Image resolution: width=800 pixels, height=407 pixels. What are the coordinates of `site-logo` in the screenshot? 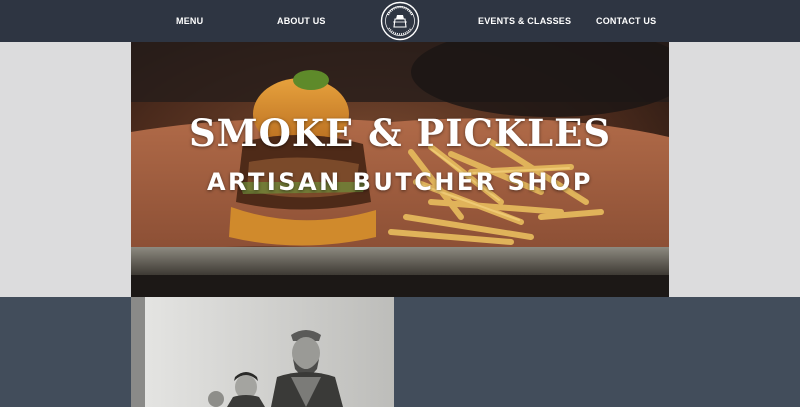 It's located at (400, 21).